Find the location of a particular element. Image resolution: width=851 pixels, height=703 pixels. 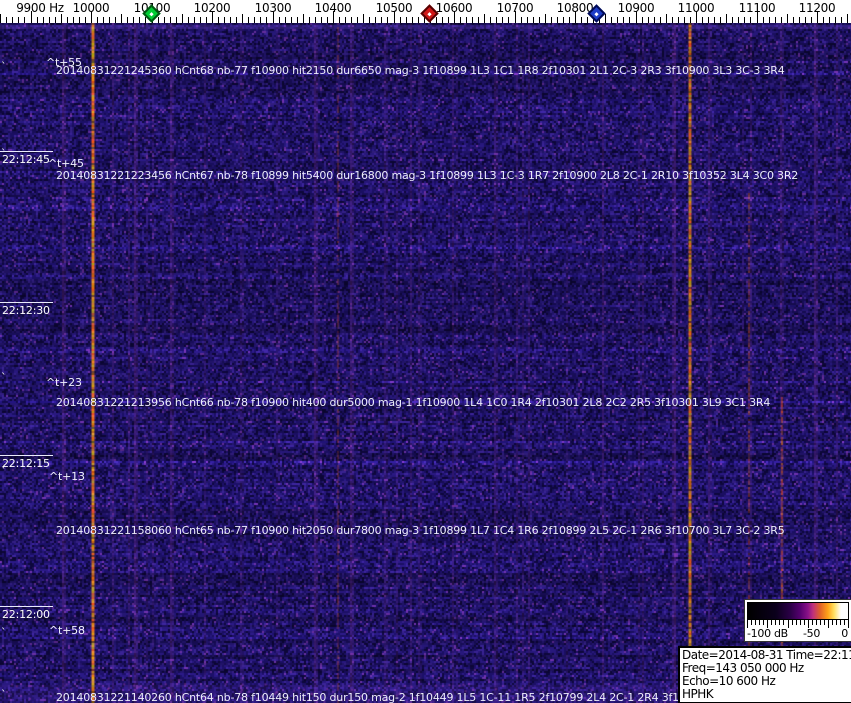

marker-red-diamond-icon is located at coordinates (429, 13).